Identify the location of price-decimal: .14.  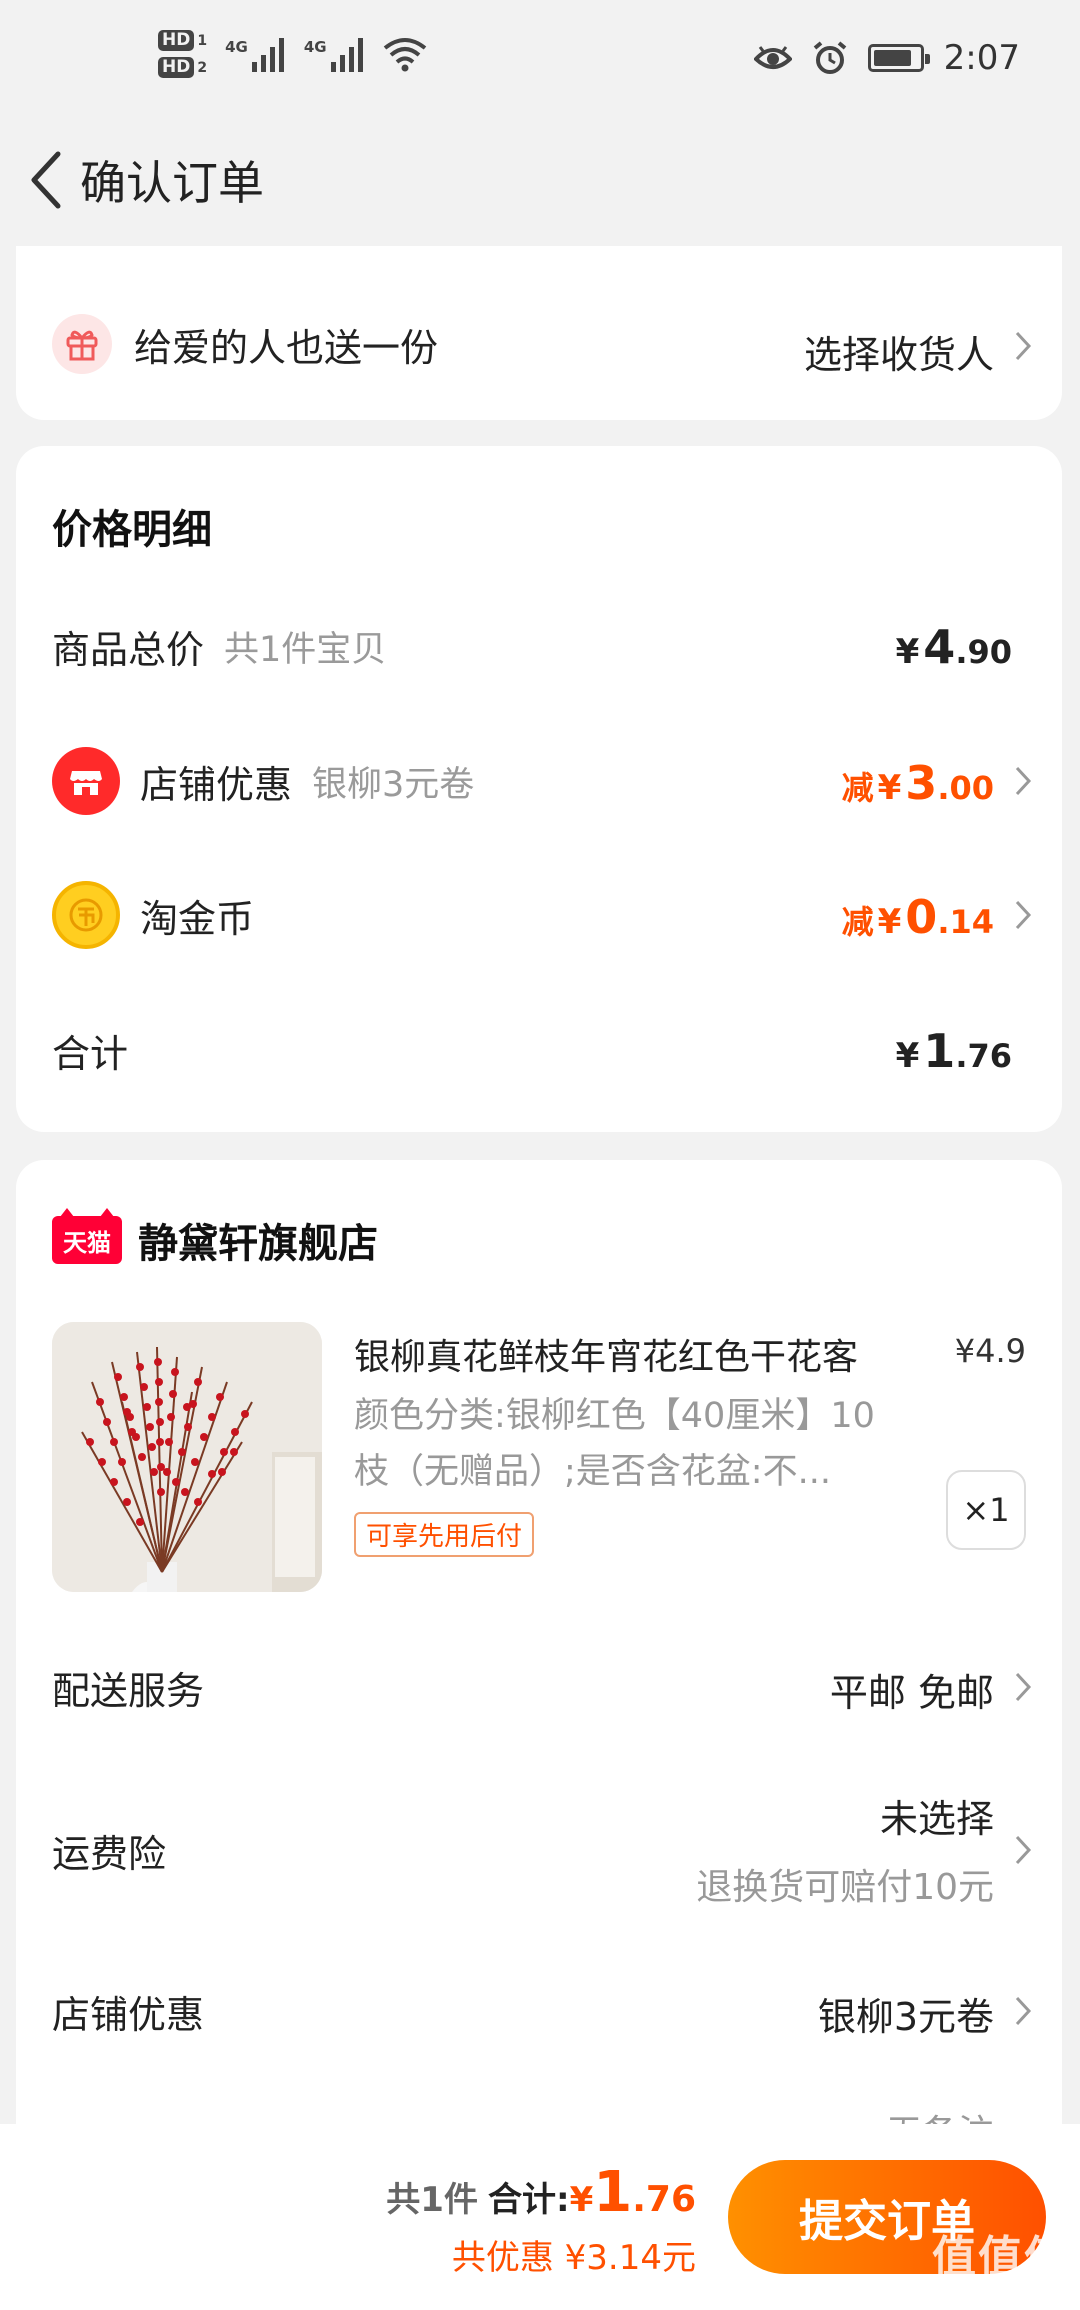
(965, 922).